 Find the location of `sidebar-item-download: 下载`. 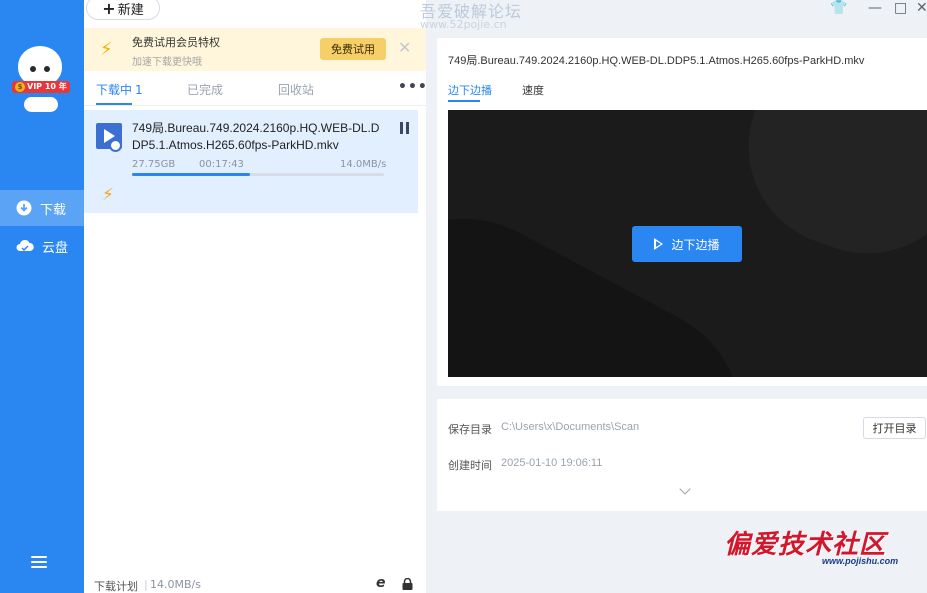

sidebar-item-download: 下载 is located at coordinates (42, 208).